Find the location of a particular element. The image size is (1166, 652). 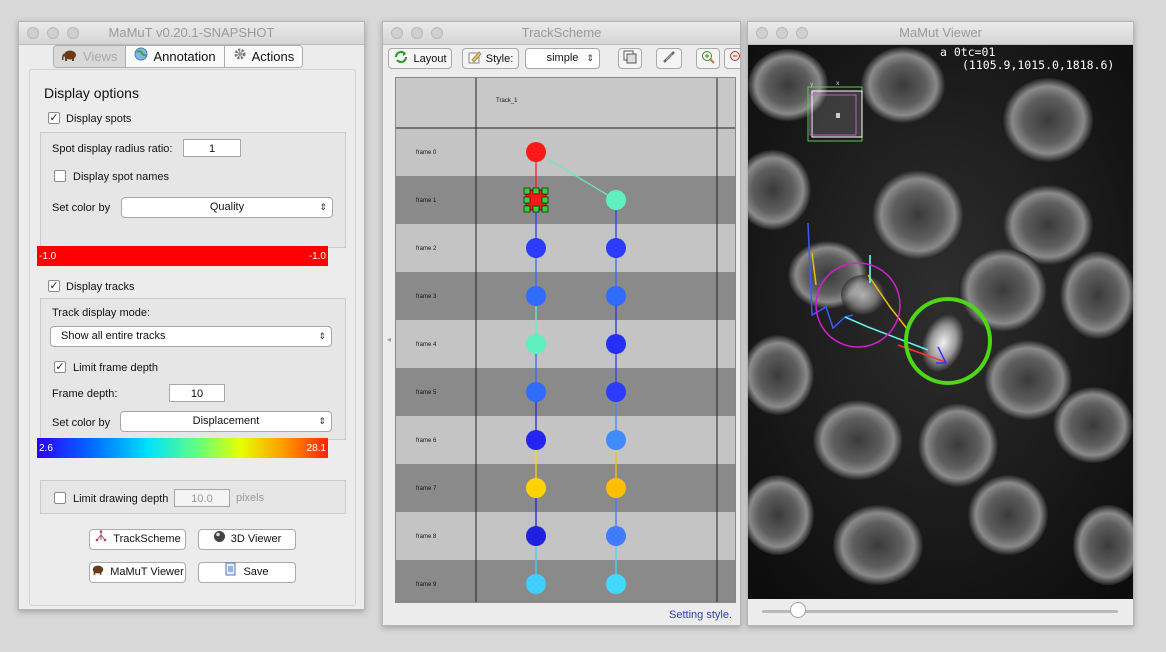

mamut-viewer-button: MaMuT Viewer is located at coordinates (137, 572).